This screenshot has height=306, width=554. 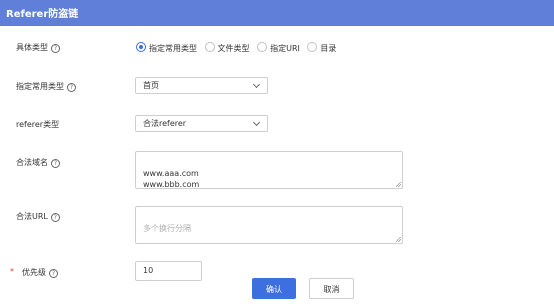 I want to click on urls-label: 合法URL, so click(x=32, y=216).